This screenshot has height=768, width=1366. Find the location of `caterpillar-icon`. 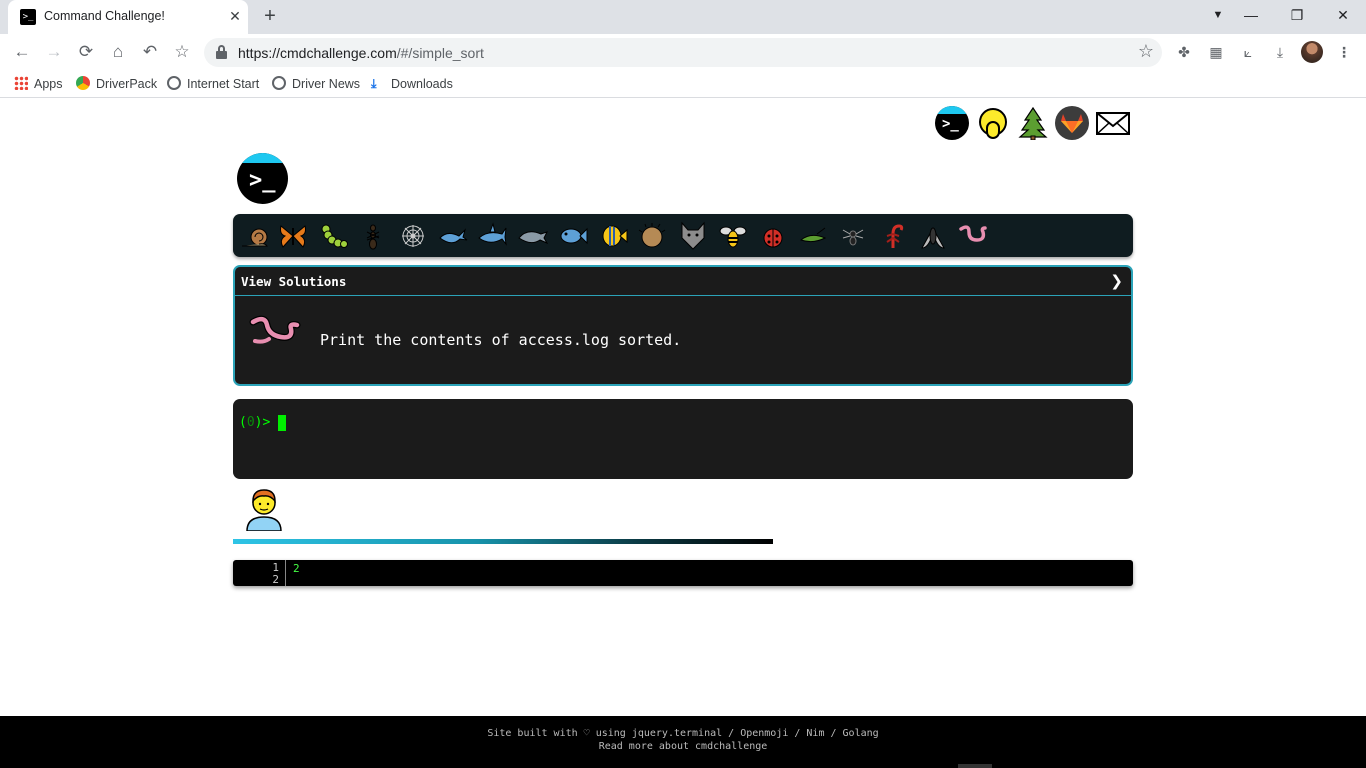

caterpillar-icon is located at coordinates (333, 236).